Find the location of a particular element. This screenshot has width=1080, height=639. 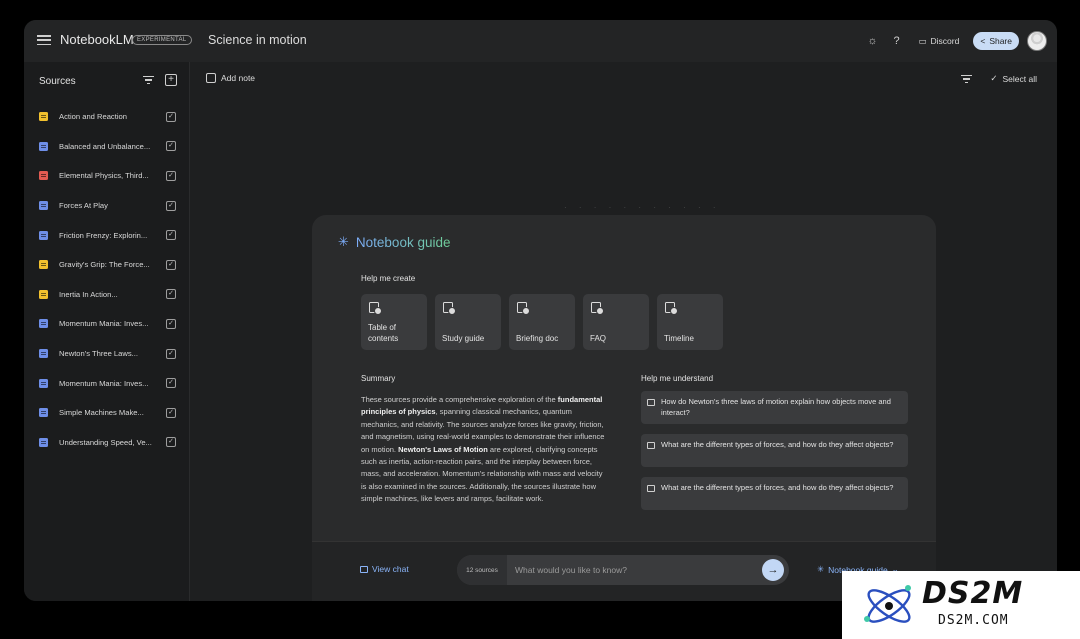

notebook-title: Science in motion is located at coordinates (257, 40).